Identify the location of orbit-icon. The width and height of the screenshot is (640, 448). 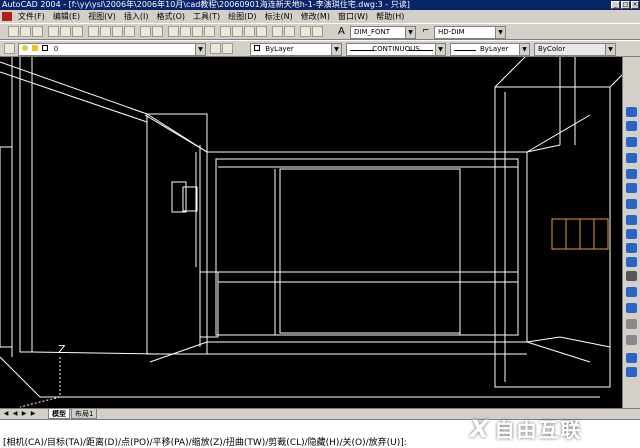
(631, 358).